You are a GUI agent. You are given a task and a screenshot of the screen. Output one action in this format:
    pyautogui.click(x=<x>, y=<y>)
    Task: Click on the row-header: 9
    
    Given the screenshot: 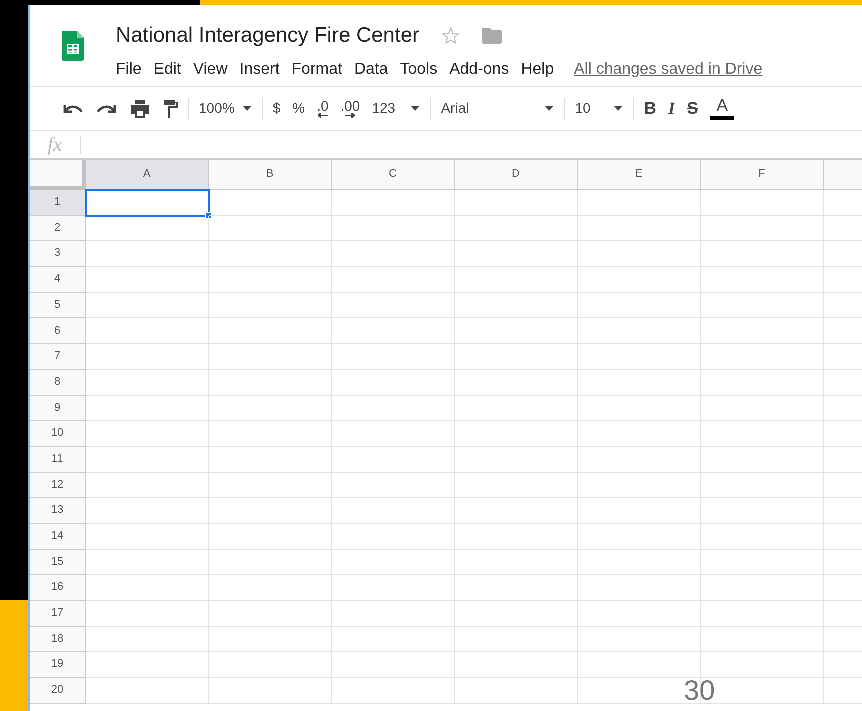 What is the action you would take?
    pyautogui.click(x=58, y=409)
    